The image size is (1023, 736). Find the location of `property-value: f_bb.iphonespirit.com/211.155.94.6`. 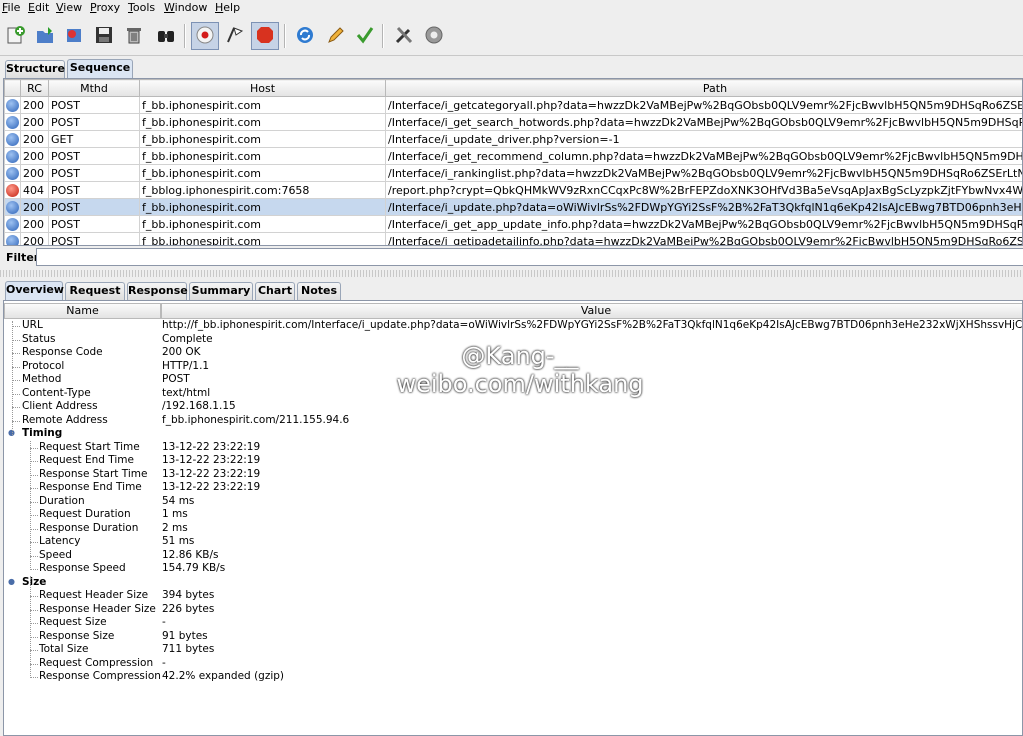

property-value: f_bb.iphonespirit.com/211.155.94.6 is located at coordinates (256, 419).